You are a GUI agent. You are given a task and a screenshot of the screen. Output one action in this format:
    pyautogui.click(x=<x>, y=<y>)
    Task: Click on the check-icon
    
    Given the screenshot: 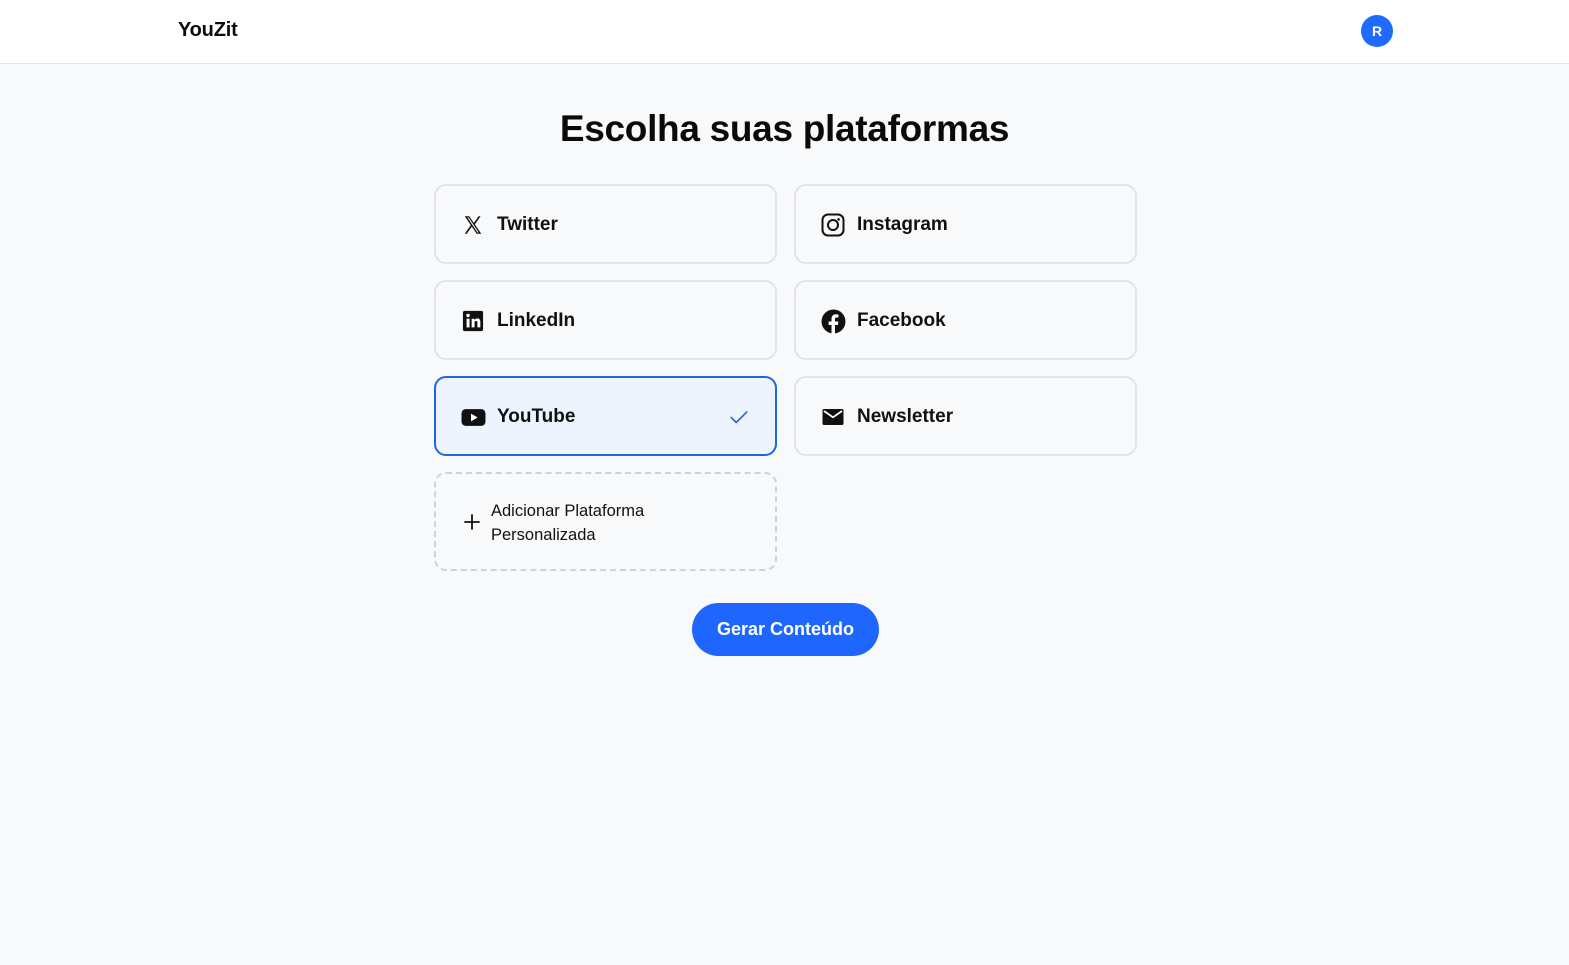 What is the action you would take?
    pyautogui.click(x=739, y=417)
    